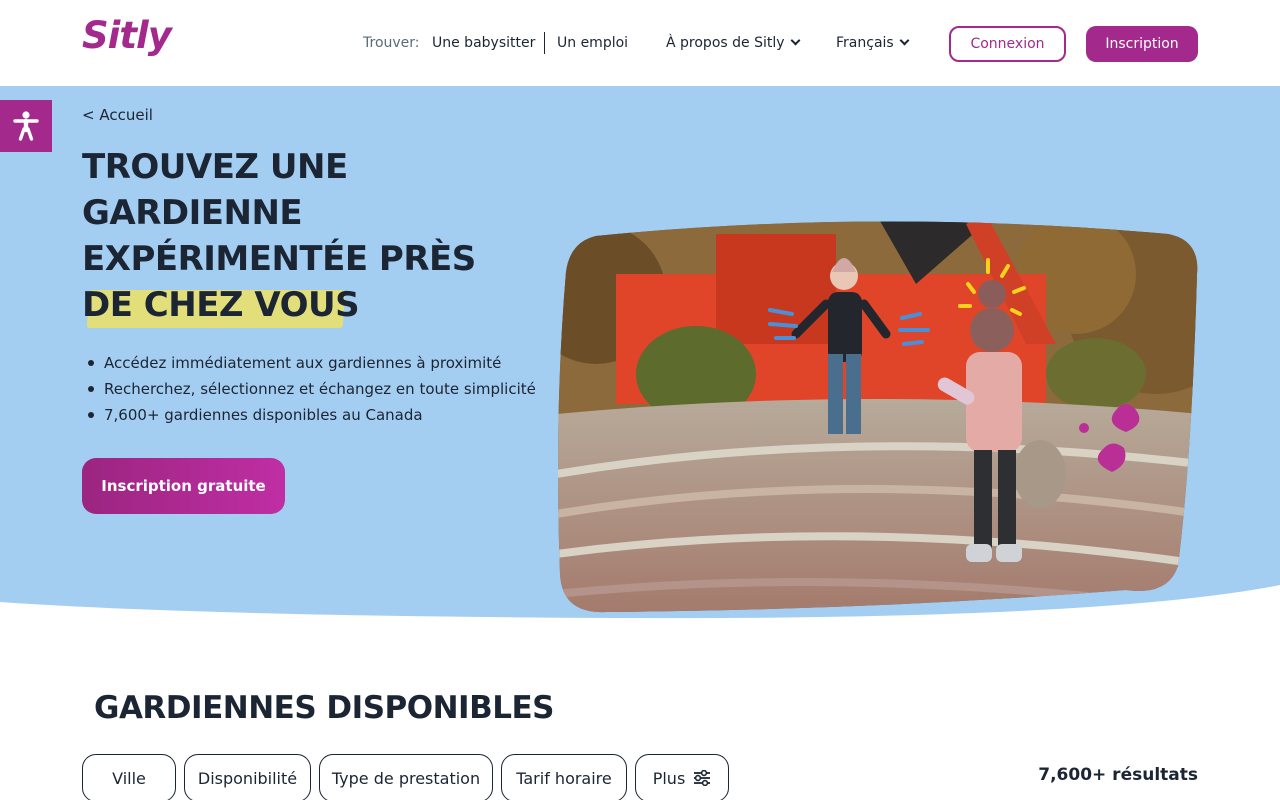  I want to click on hero-title-line: DE CHEZ VOUS, so click(221, 305).